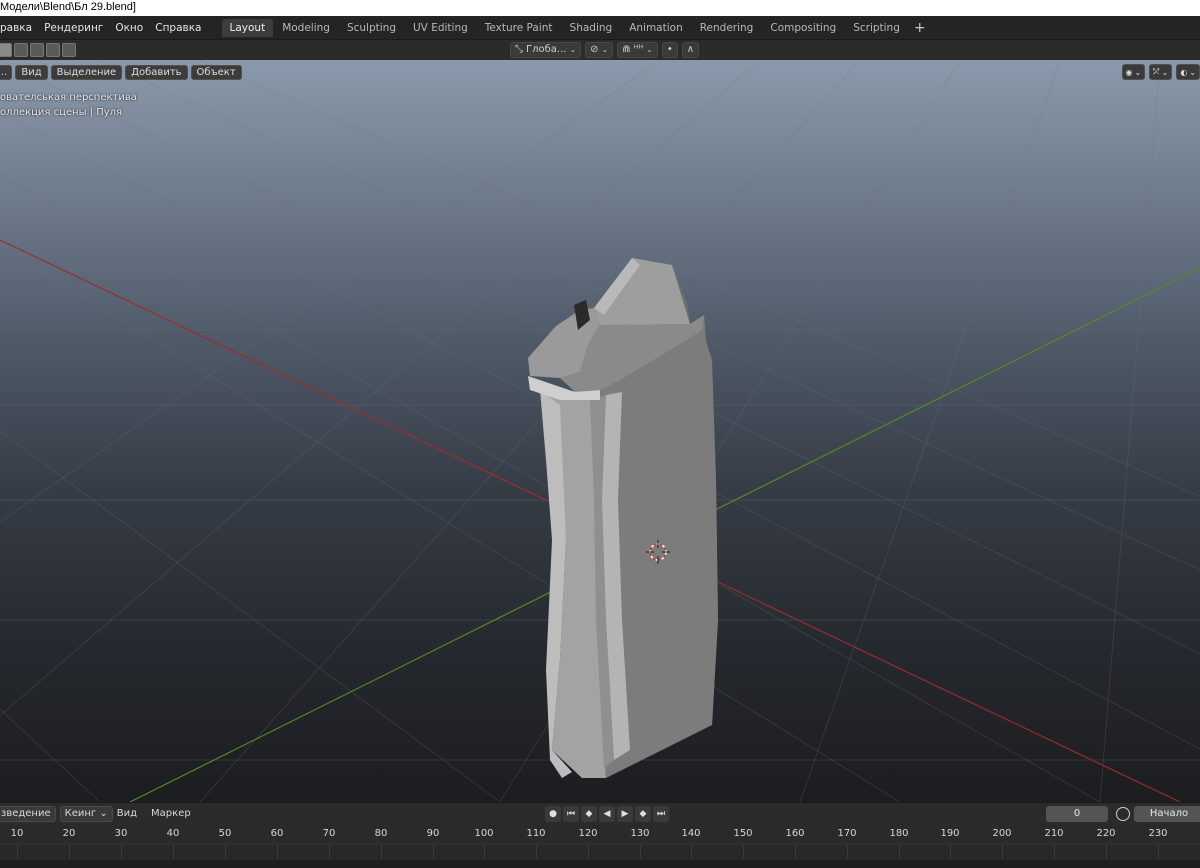 The width and height of the screenshot is (1200, 868). What do you see at coordinates (553, 814) in the screenshot?
I see `record-icon: ●` at bounding box center [553, 814].